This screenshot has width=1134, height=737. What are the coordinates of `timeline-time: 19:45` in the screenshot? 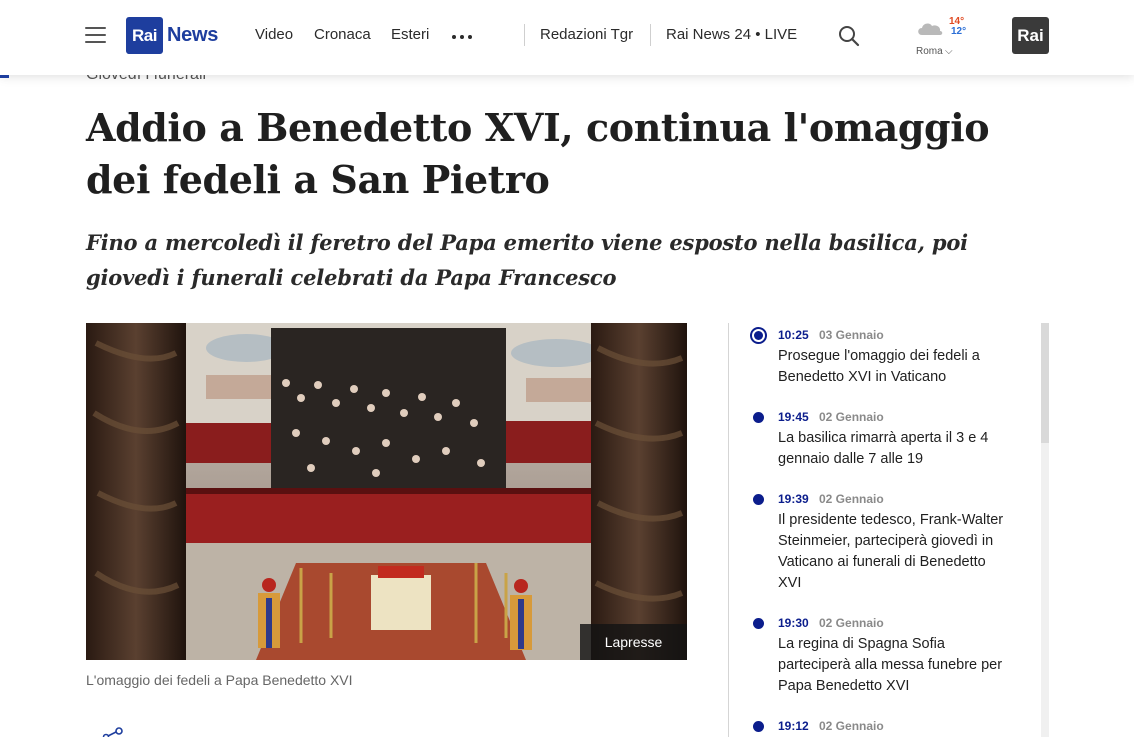 It's located at (793, 417).